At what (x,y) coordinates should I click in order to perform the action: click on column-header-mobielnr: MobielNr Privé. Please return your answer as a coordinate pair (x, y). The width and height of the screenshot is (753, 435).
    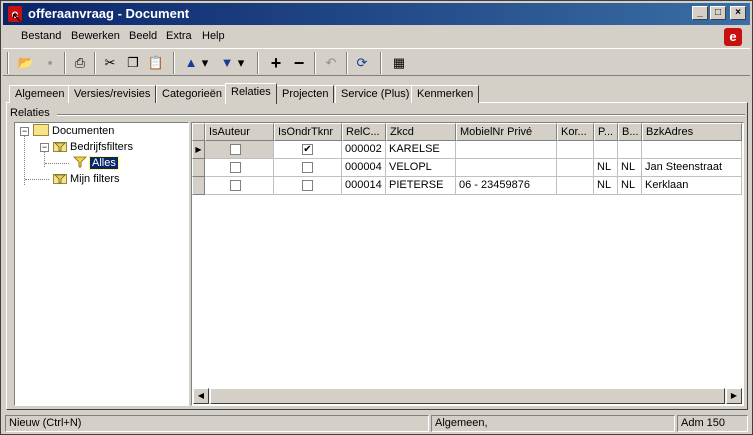
    Looking at the image, I should click on (506, 132).